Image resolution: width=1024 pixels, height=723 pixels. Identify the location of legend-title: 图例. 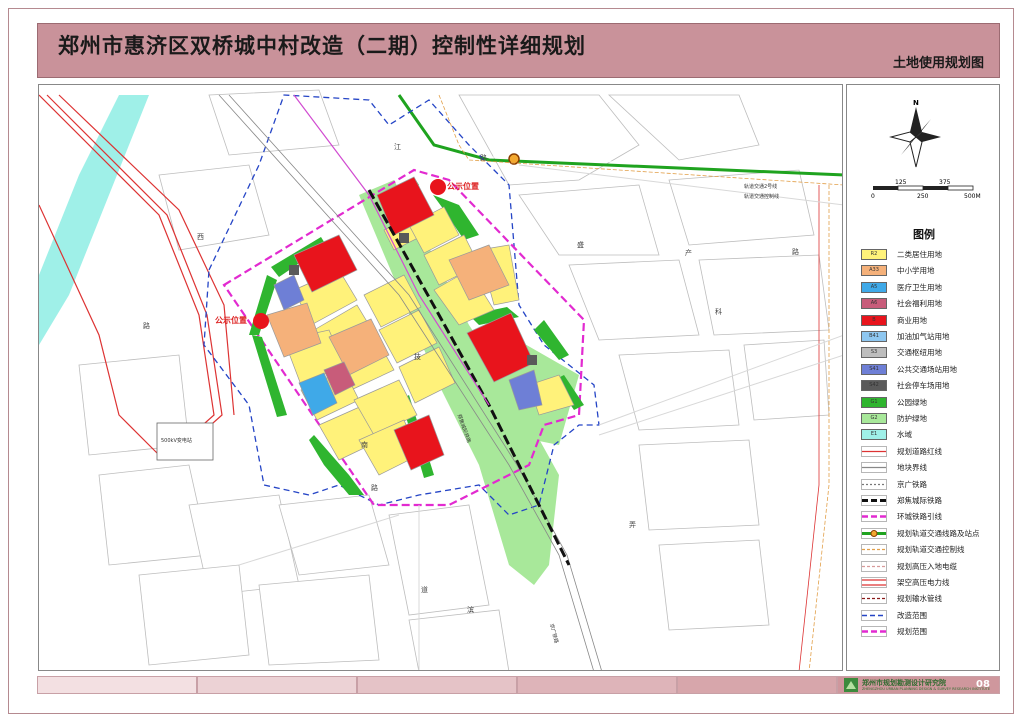
(924, 234).